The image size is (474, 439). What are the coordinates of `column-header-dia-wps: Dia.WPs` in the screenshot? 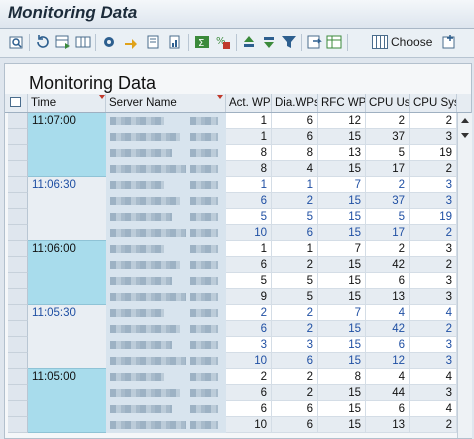 It's located at (295, 103).